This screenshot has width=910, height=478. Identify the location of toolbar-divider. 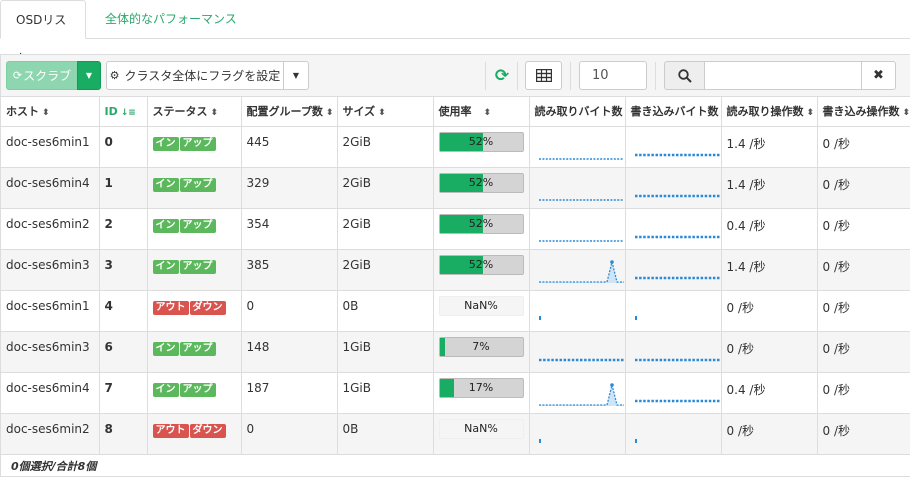
(655, 76).